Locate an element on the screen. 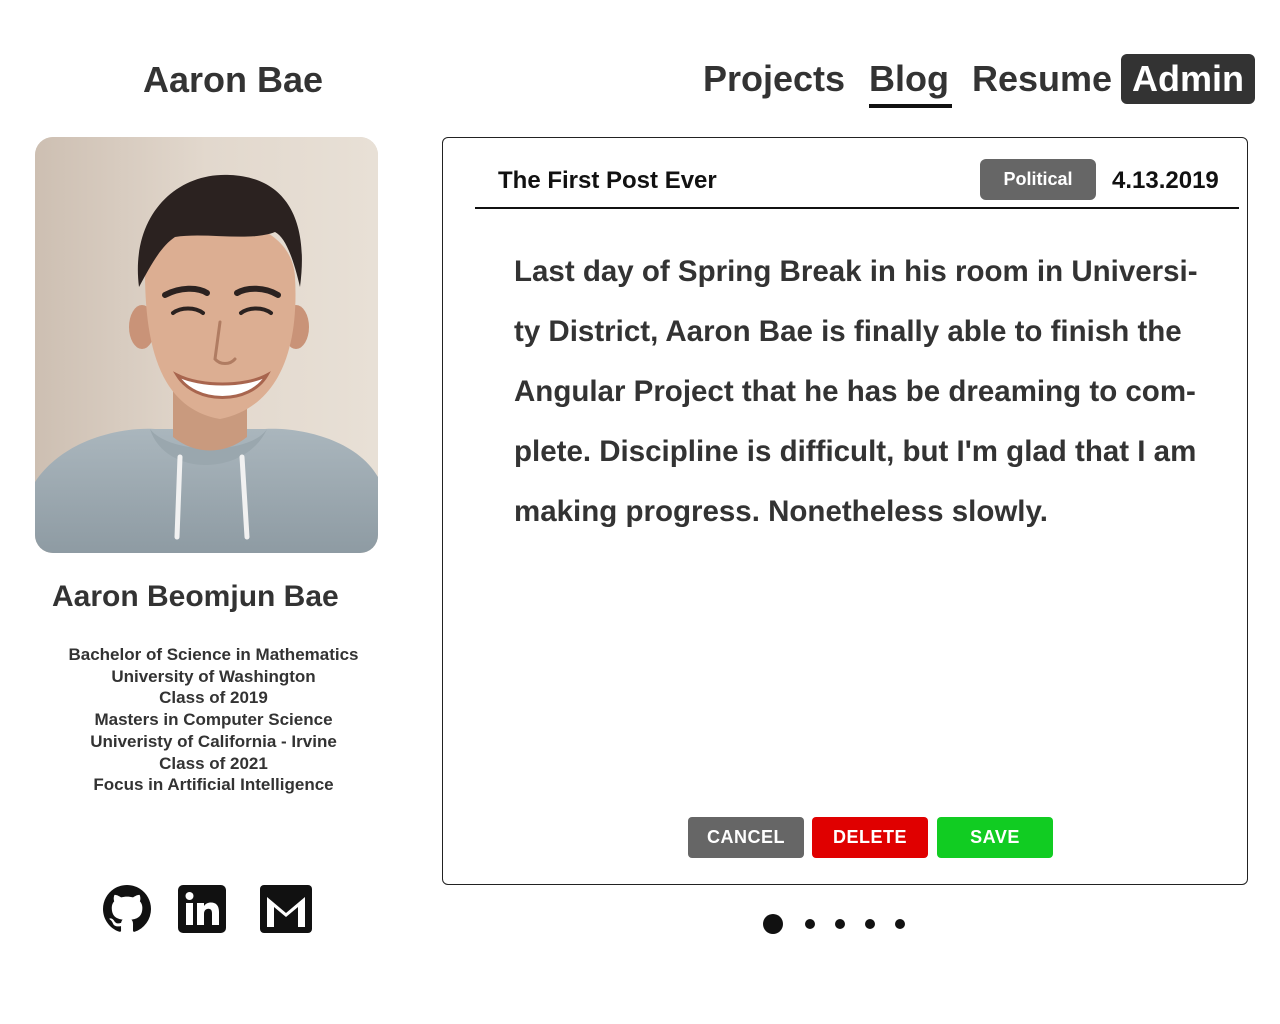 This screenshot has width=1280, height=1024. nav-active-underline is located at coordinates (910, 106).